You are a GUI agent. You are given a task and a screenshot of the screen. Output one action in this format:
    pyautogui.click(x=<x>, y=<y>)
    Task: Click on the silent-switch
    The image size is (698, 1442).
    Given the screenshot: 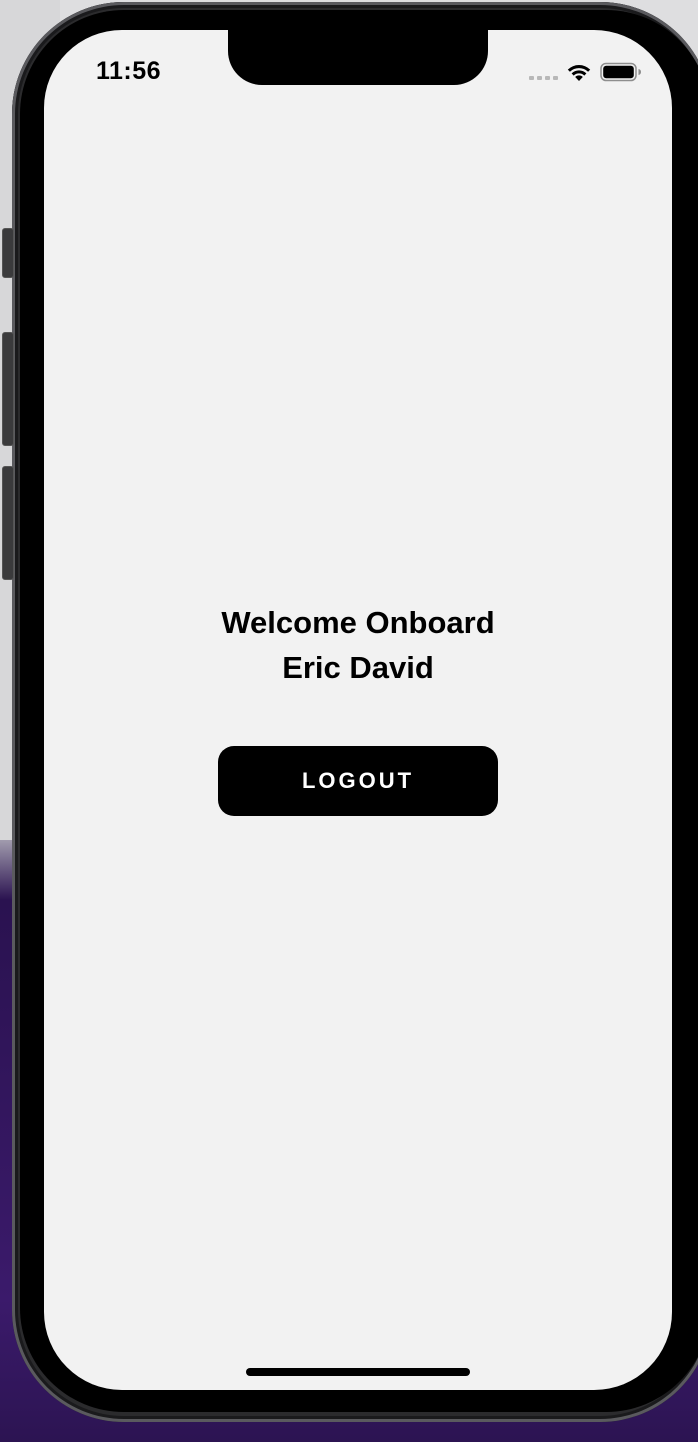 What is the action you would take?
    pyautogui.click(x=8, y=253)
    